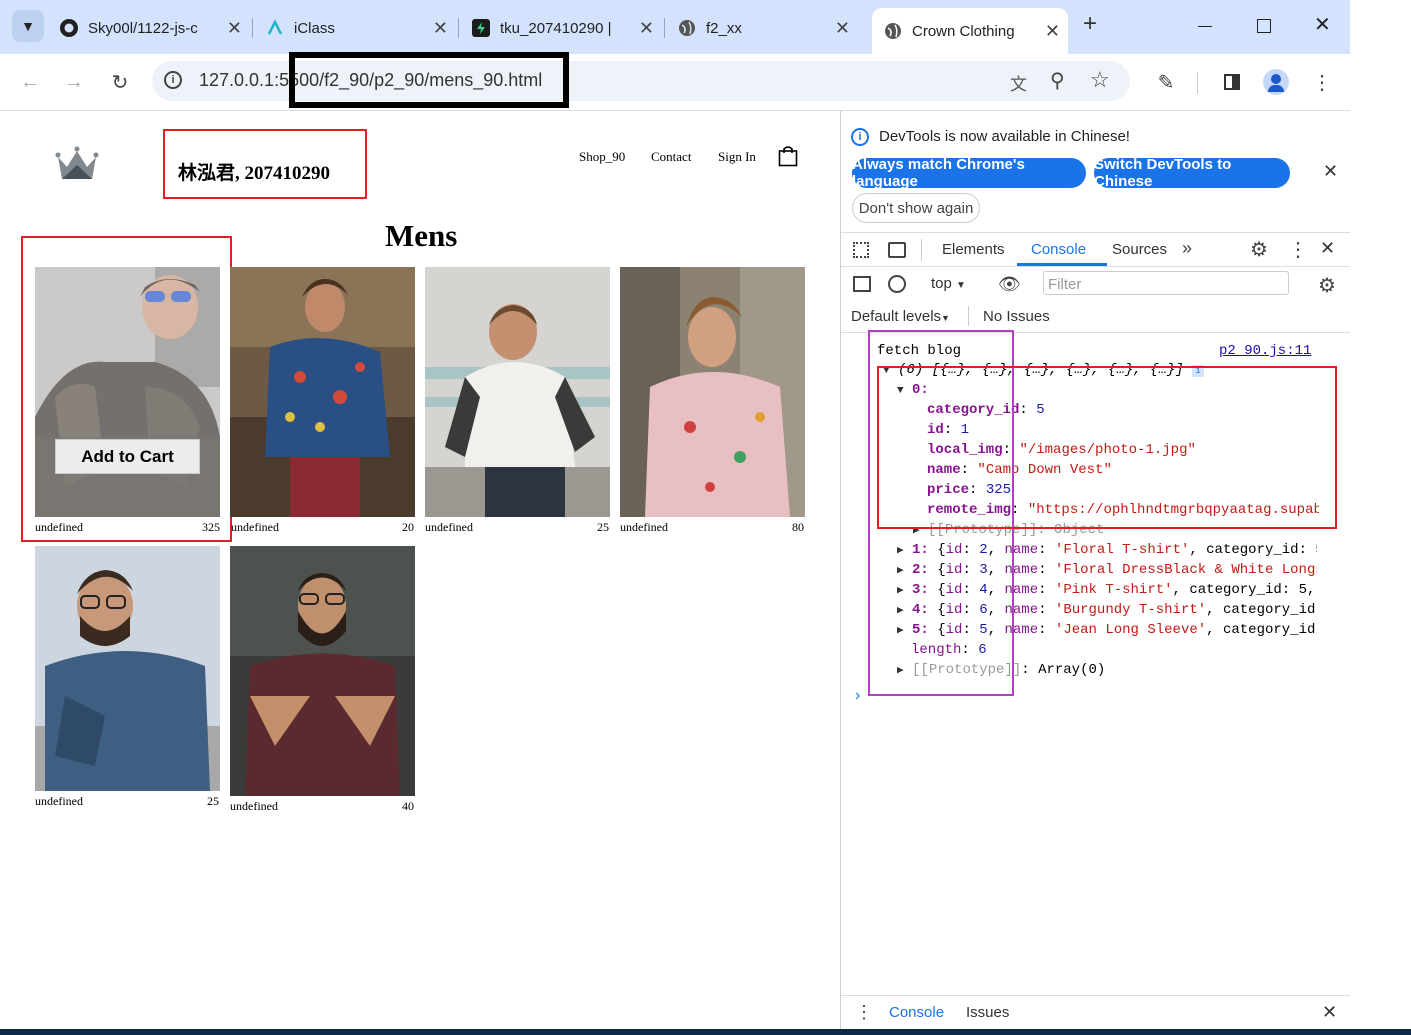 The image size is (1411, 1035). Describe the element at coordinates (916, 208) in the screenshot. I see `dont-show-again-button: Don't show again` at that location.